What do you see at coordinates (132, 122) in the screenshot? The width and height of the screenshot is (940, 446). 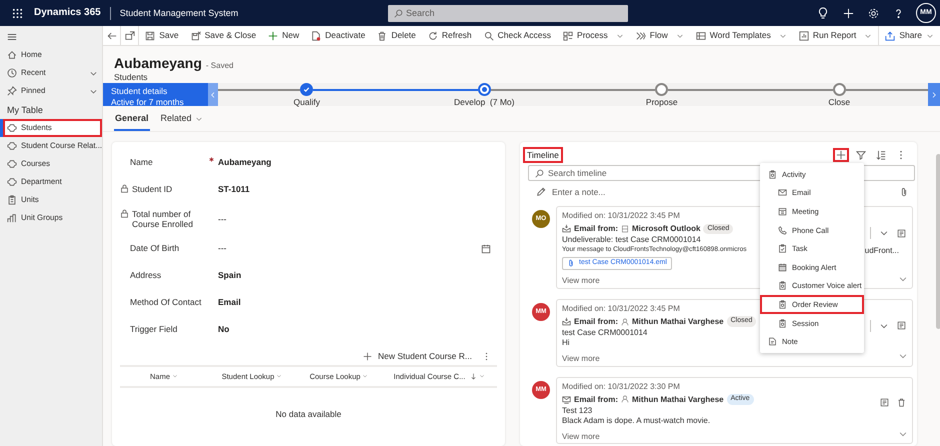 I see `tab: General` at bounding box center [132, 122].